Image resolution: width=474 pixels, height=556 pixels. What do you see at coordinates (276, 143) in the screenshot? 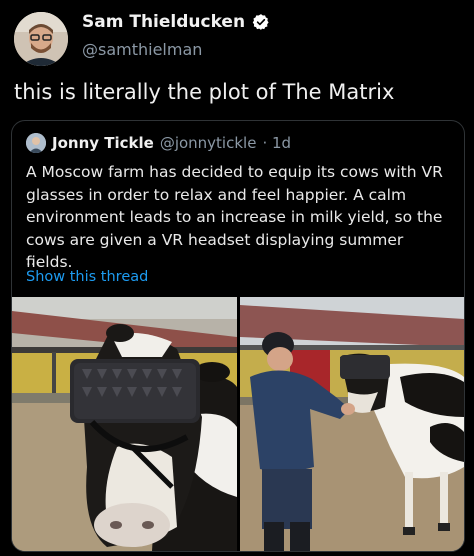
I see `quoted-tweet-time: · 1d` at bounding box center [276, 143].